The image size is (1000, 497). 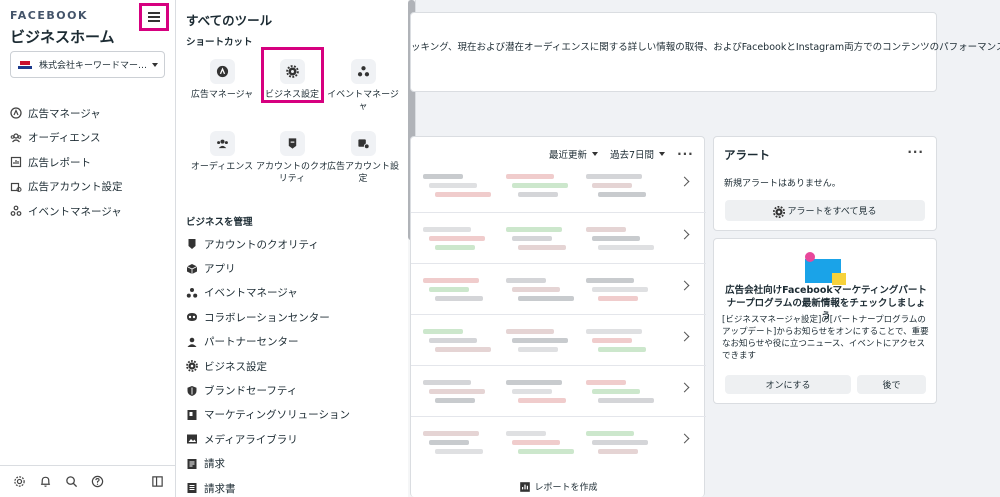 What do you see at coordinates (574, 154) in the screenshot?
I see `sort-dropdown: 最近更新` at bounding box center [574, 154].